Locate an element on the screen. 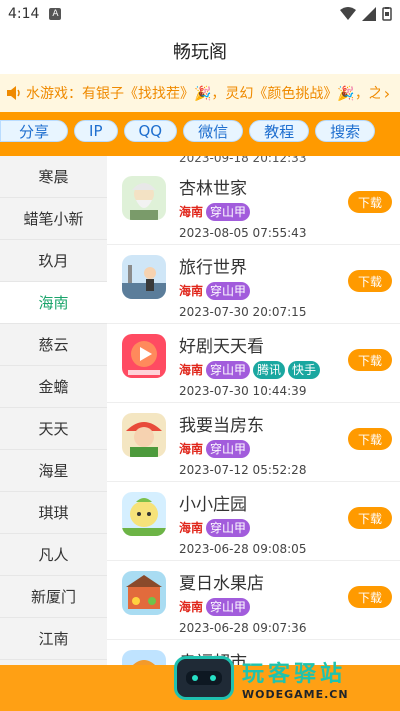 The width and height of the screenshot is (400, 711). wifi-icon is located at coordinates (348, 13).